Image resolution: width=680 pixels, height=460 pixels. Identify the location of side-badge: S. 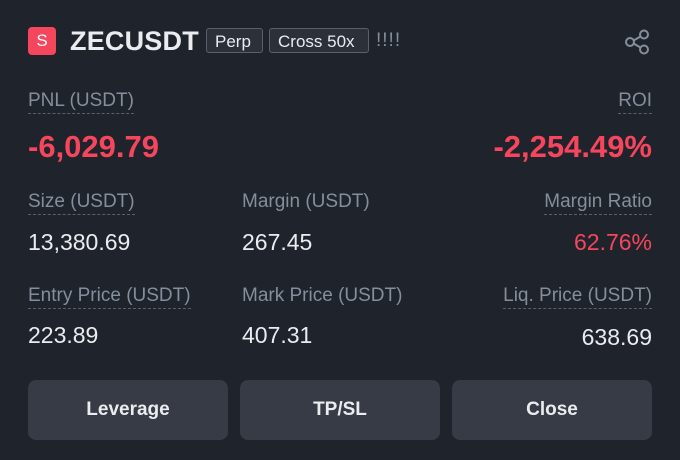
(42, 41).